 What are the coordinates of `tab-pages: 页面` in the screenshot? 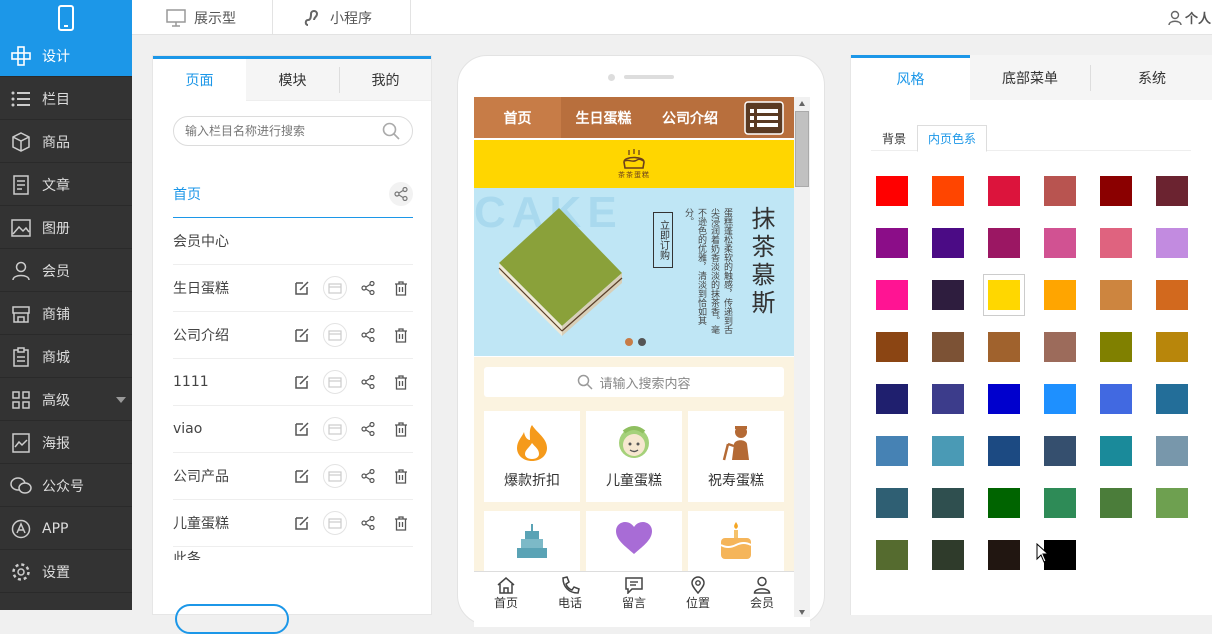 It's located at (199, 80).